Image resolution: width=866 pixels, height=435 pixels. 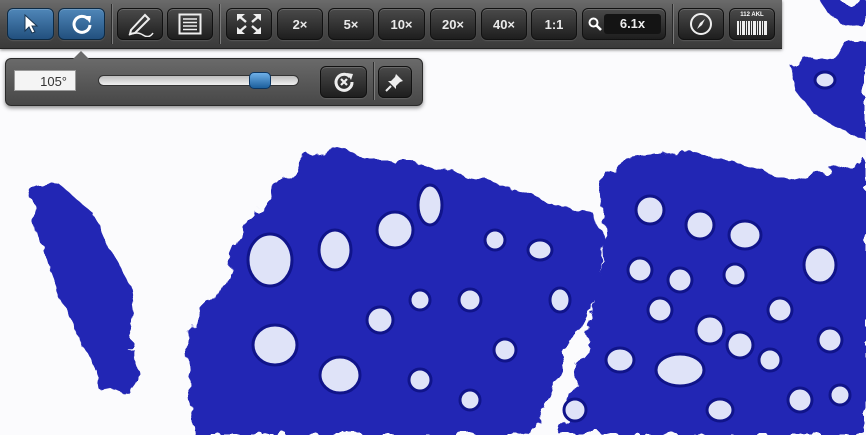 I want to click on reset-rotation-icon, so click(x=344, y=82).